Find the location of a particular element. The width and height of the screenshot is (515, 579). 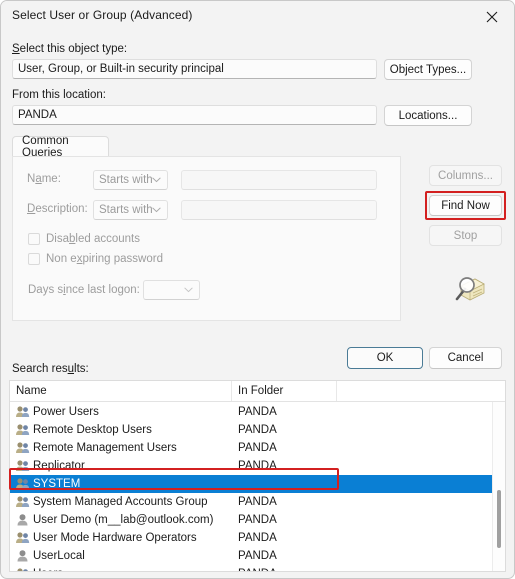

table-row: User Demo (m__lab@outlook.com) PANDA is located at coordinates (257, 520).